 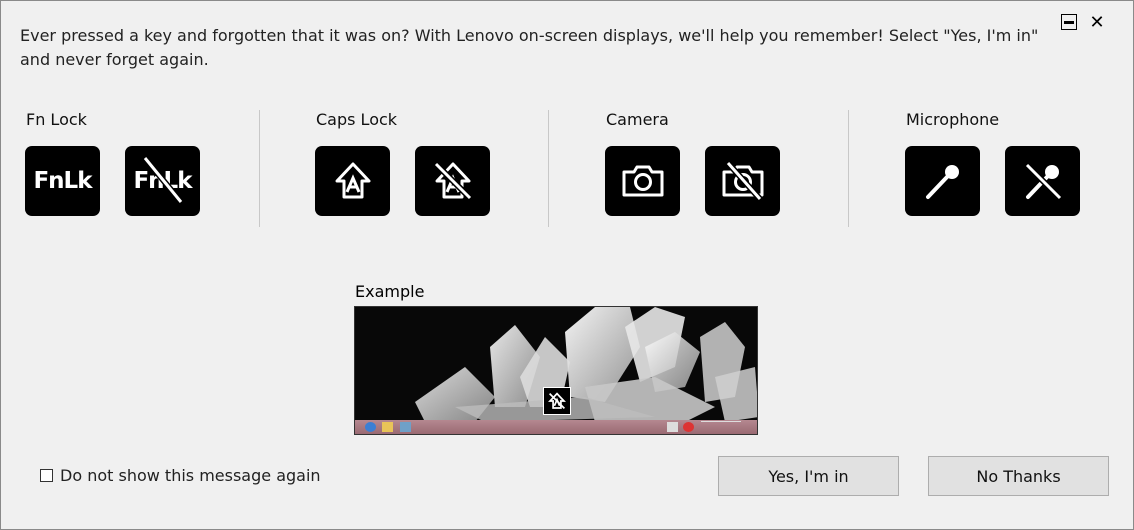 I want to click on example-label: Example, so click(x=390, y=291).